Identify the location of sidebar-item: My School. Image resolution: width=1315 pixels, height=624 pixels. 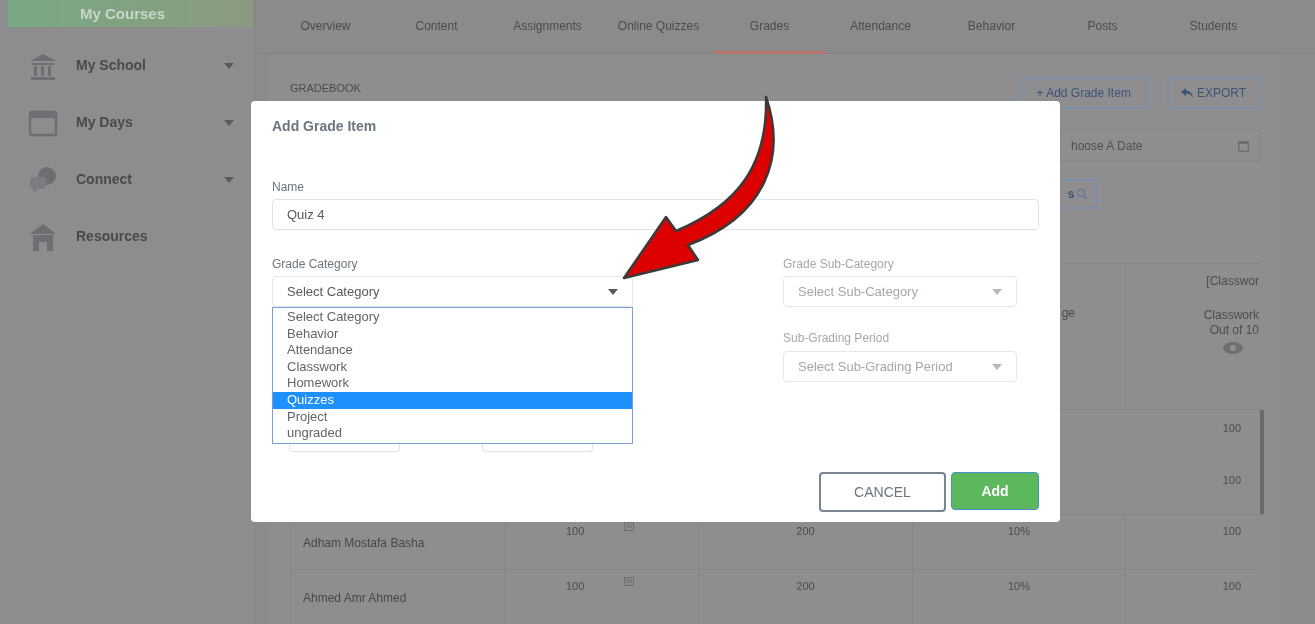
(131, 65).